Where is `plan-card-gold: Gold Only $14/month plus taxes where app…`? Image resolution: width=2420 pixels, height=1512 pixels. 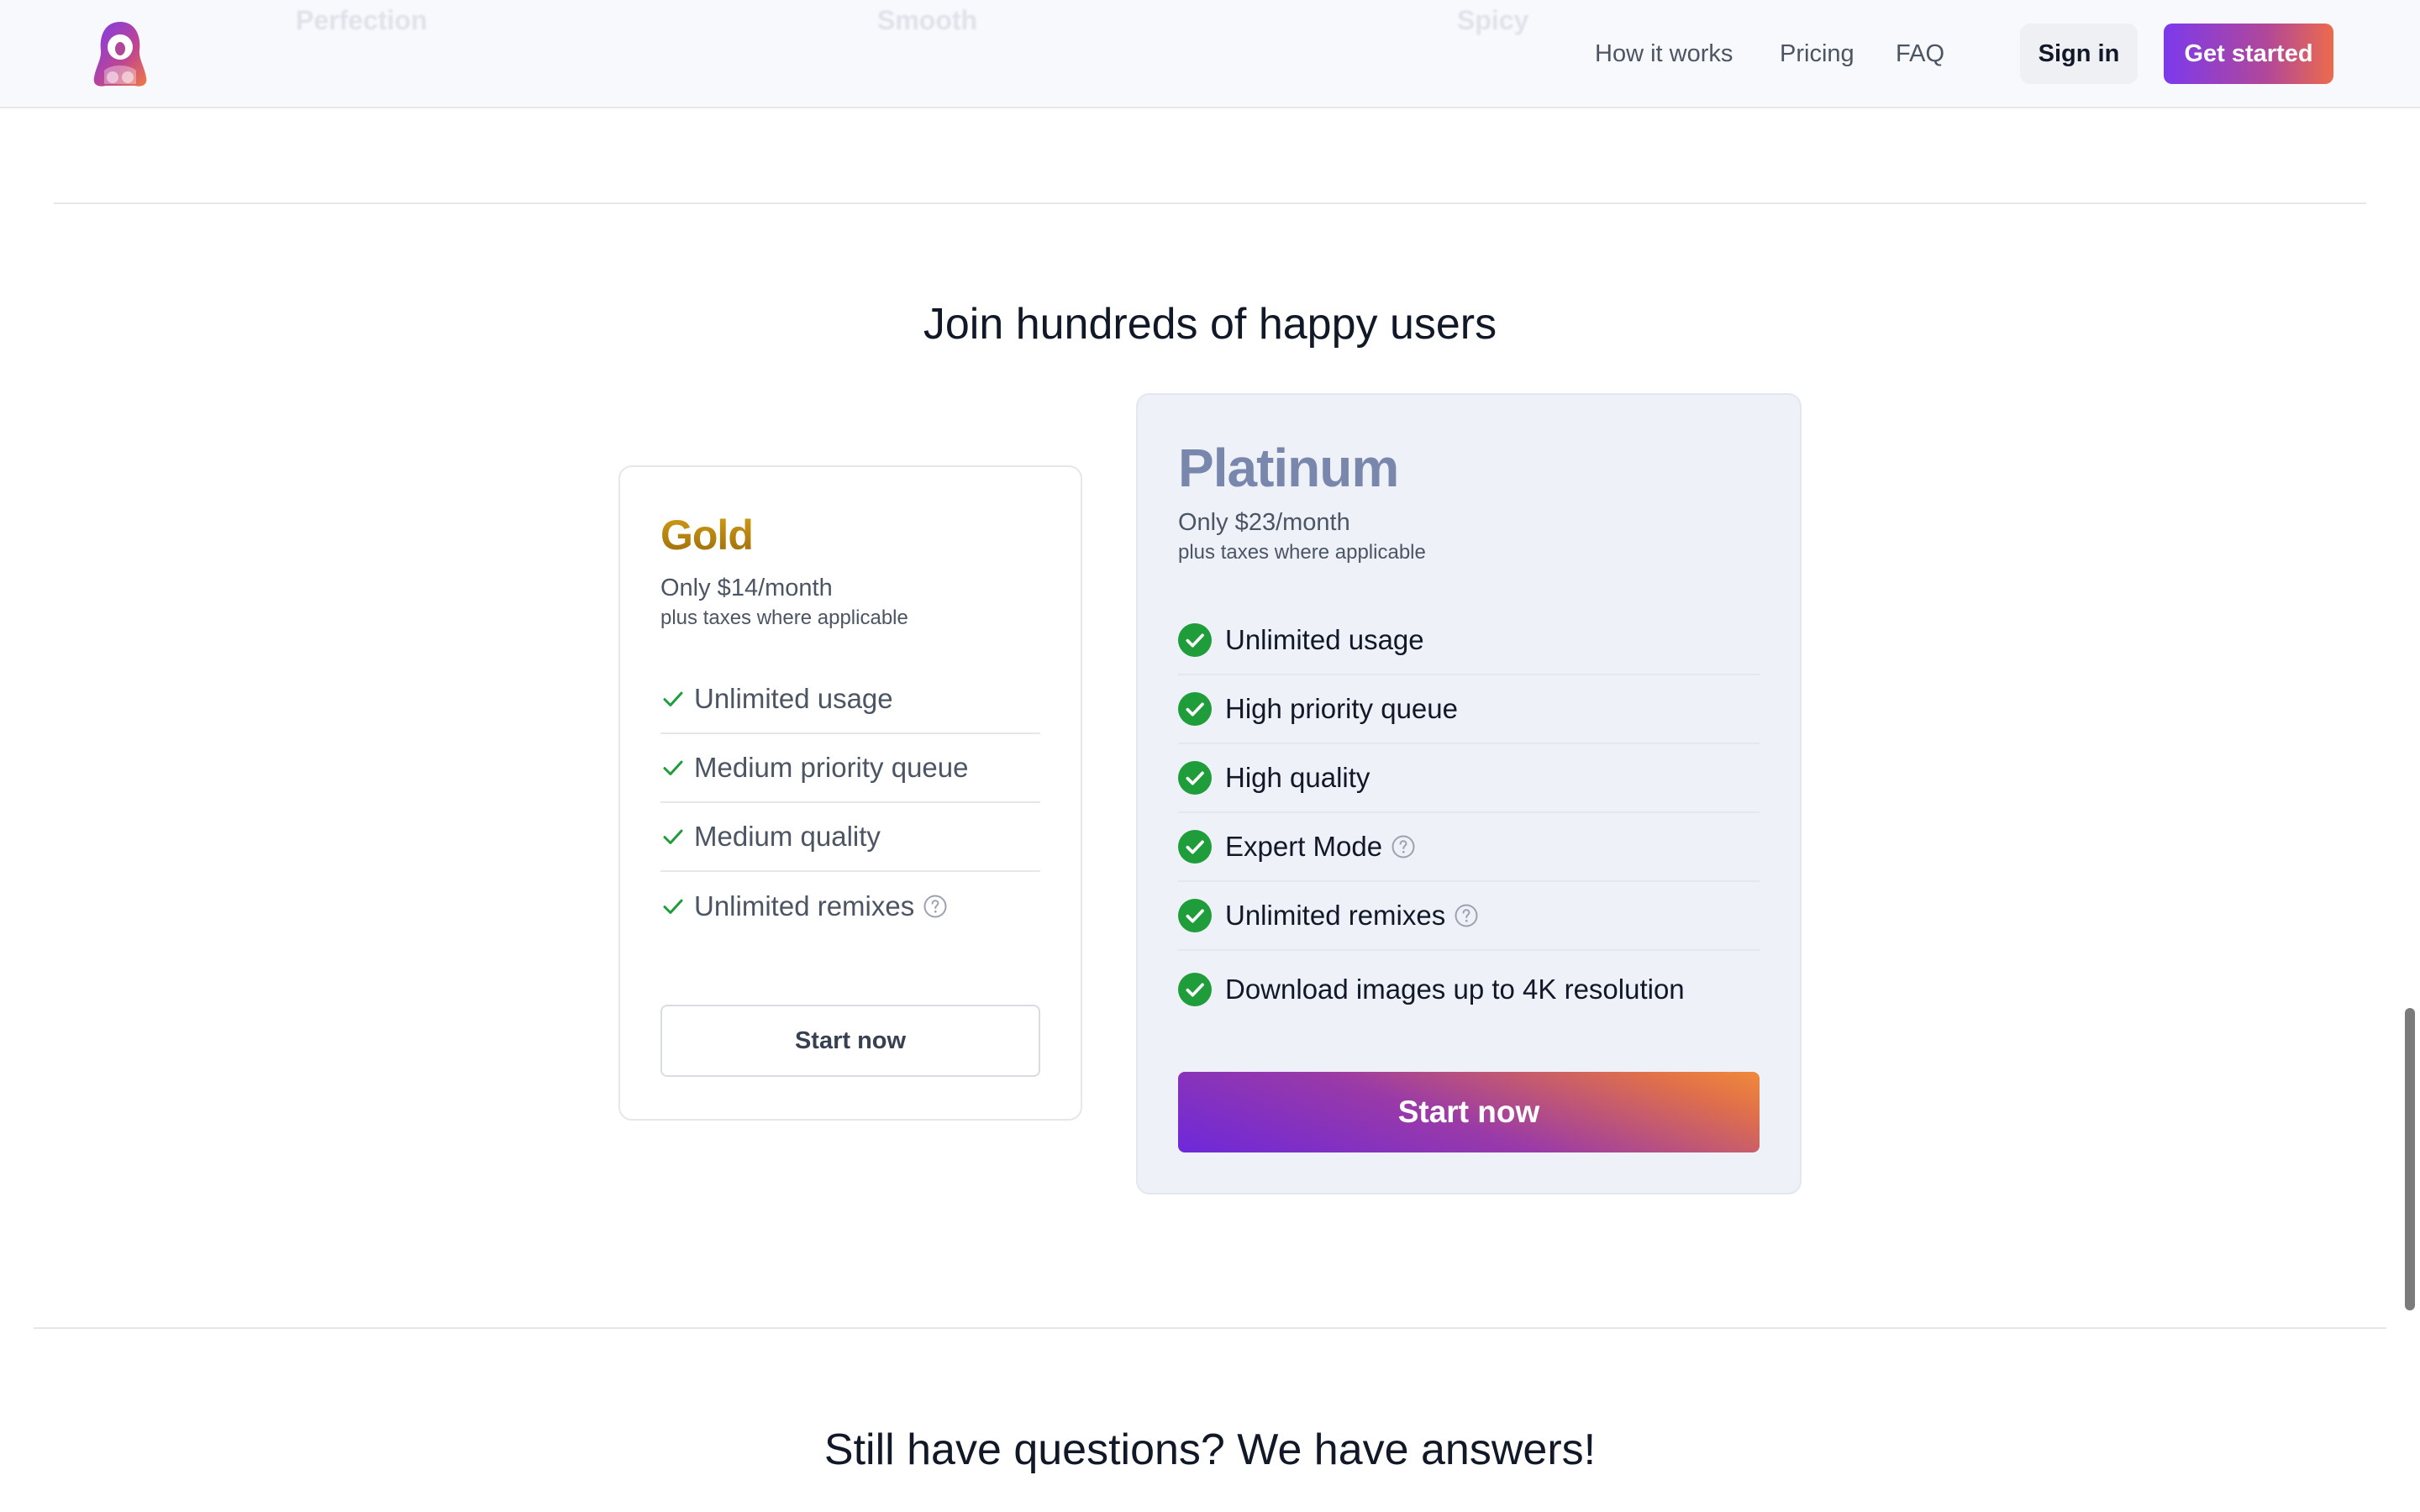
plan-card-gold: Gold Only $14/month plus taxes where app… is located at coordinates (850, 793).